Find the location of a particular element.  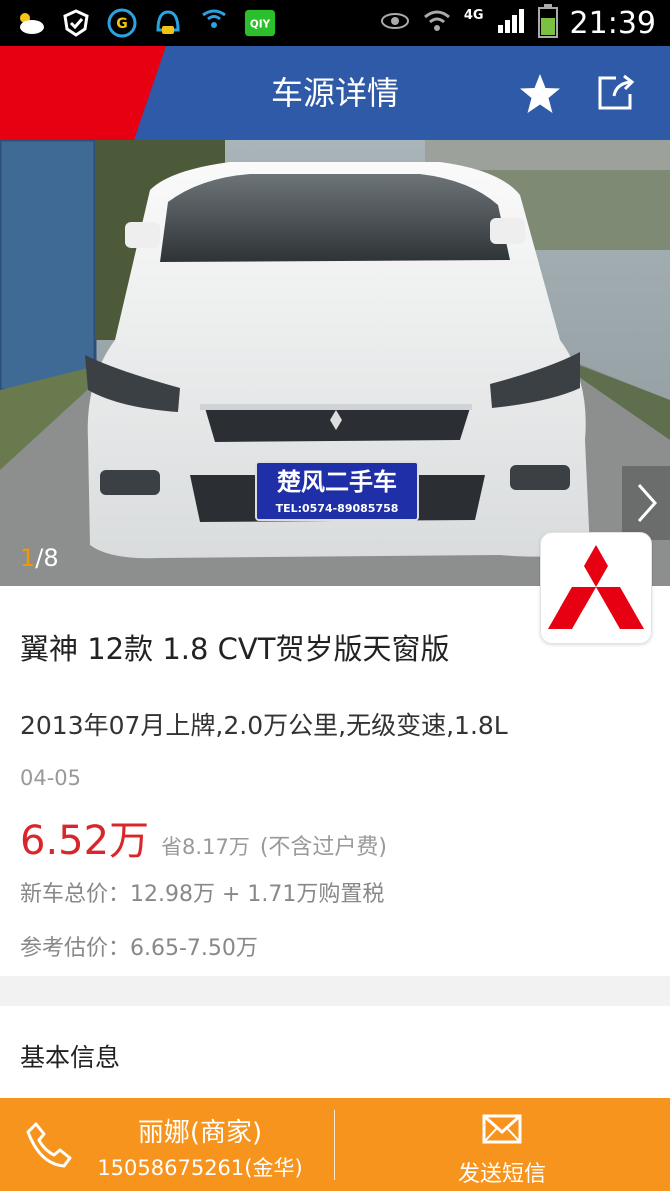

contact-bar: 丽娜(商家) 15058675261(金华) 发送短信 is located at coordinates (335, 1144).